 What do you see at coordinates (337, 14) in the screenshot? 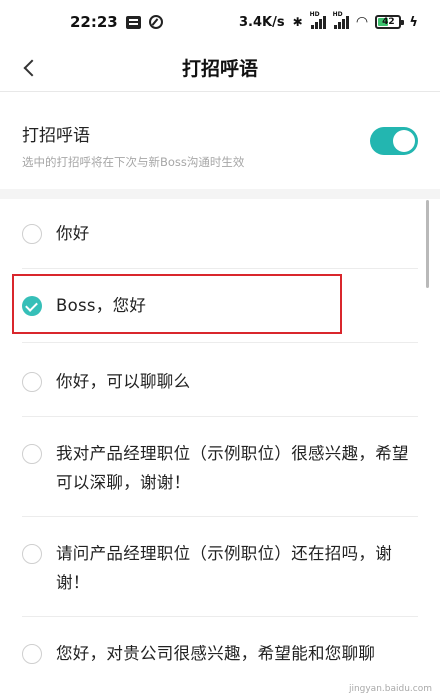
I see `signal-hd-label-2: HD` at bounding box center [337, 14].